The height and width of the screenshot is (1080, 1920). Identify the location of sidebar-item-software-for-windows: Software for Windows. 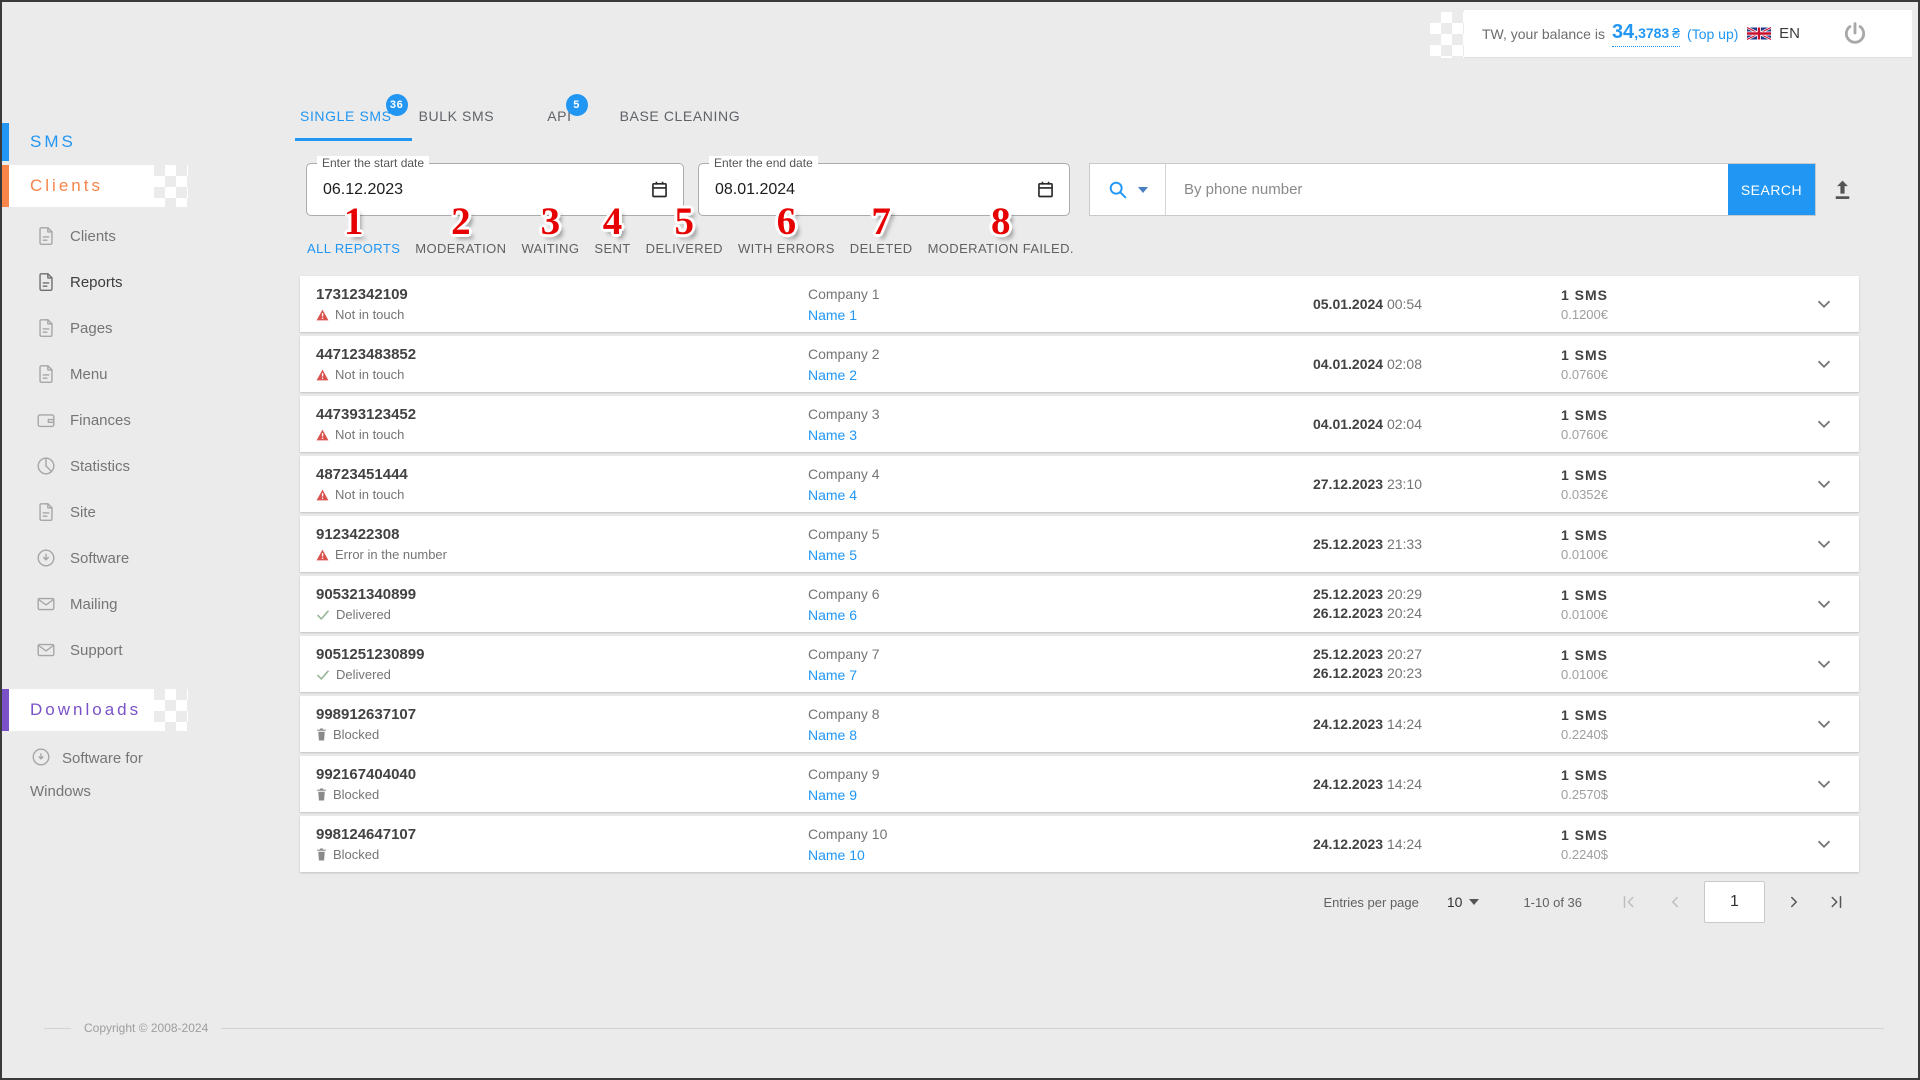
(110, 775).